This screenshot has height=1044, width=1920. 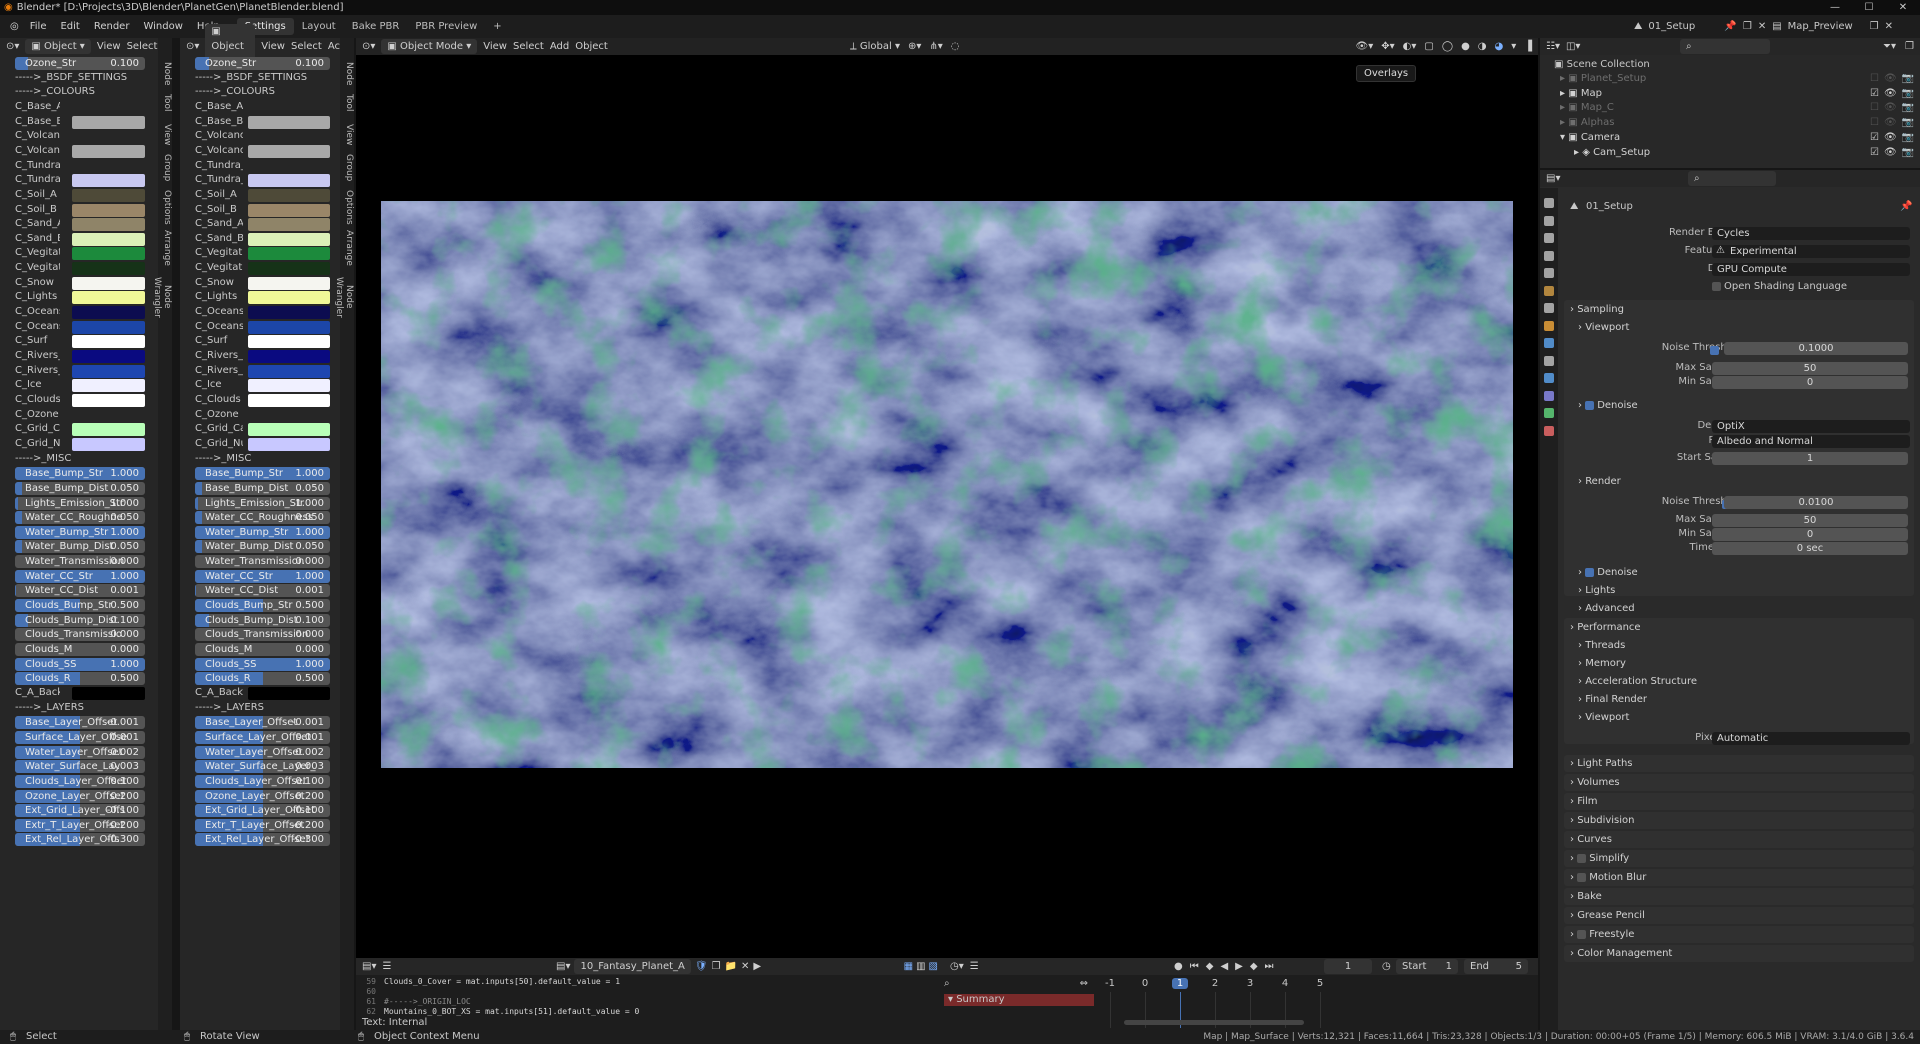 What do you see at coordinates (920, 966) in the screenshot?
I see `word-wrap-toggle: ▥` at bounding box center [920, 966].